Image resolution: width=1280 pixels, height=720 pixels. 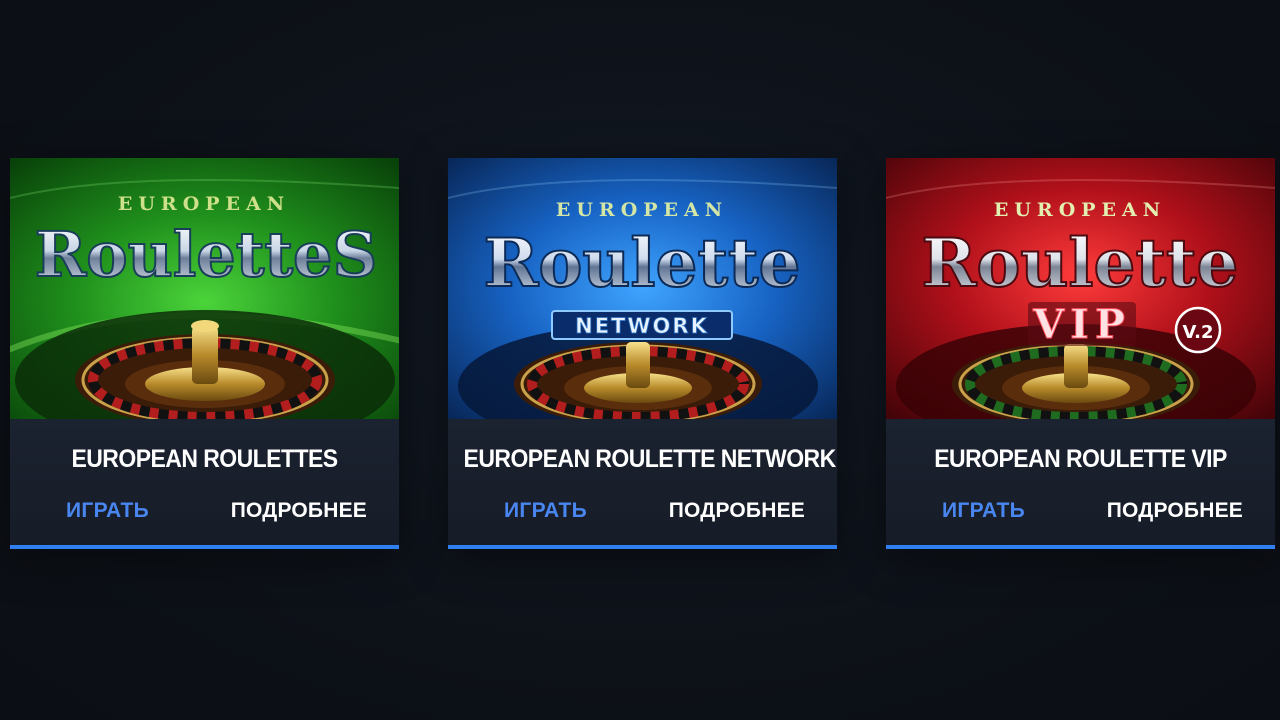 What do you see at coordinates (1198, 332) in the screenshot?
I see `version-badge: V.2` at bounding box center [1198, 332].